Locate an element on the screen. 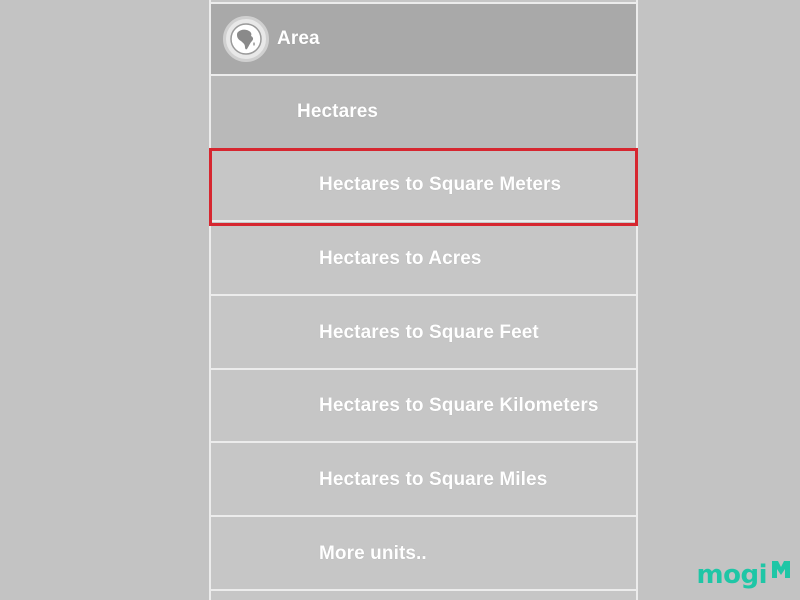 This screenshot has width=800, height=600. menu-item-hectares-to-square-feet: Hectares to Square Feet is located at coordinates (423, 334).